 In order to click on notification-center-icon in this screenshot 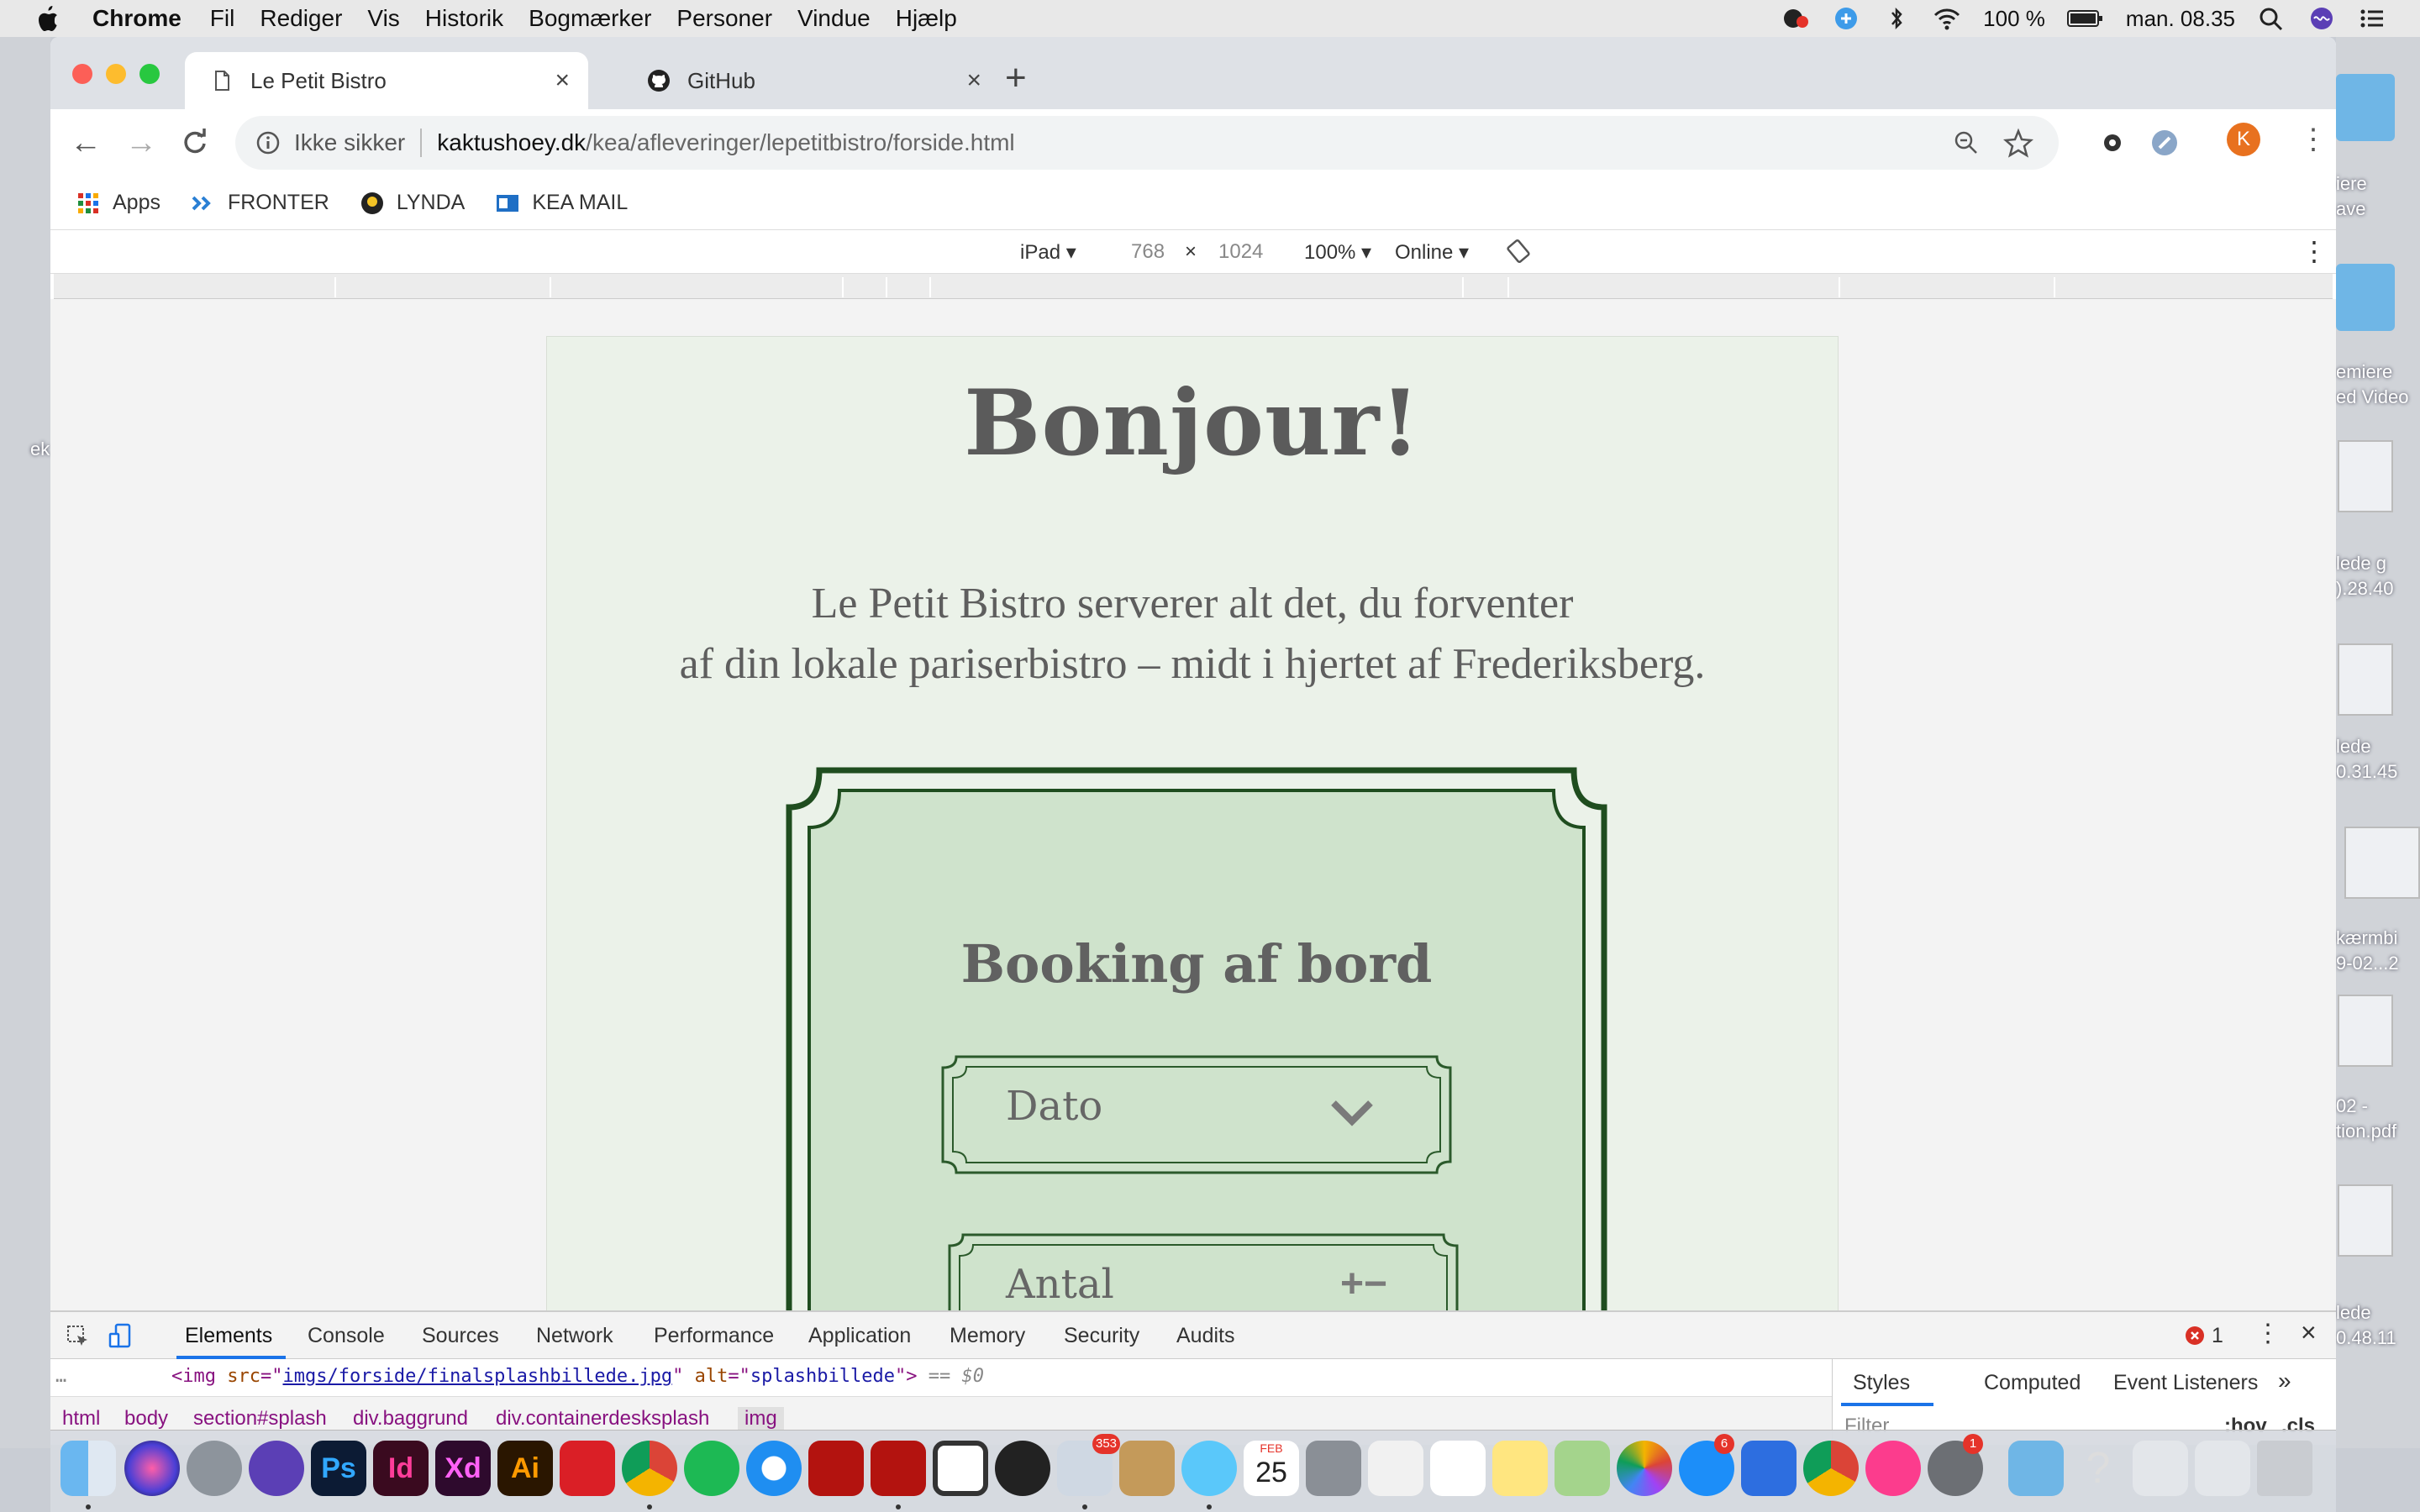, I will do `click(2372, 18)`.